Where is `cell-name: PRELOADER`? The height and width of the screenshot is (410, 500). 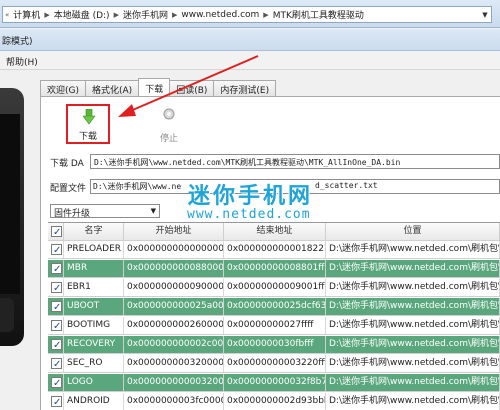 cell-name: PRELOADER is located at coordinates (94, 250).